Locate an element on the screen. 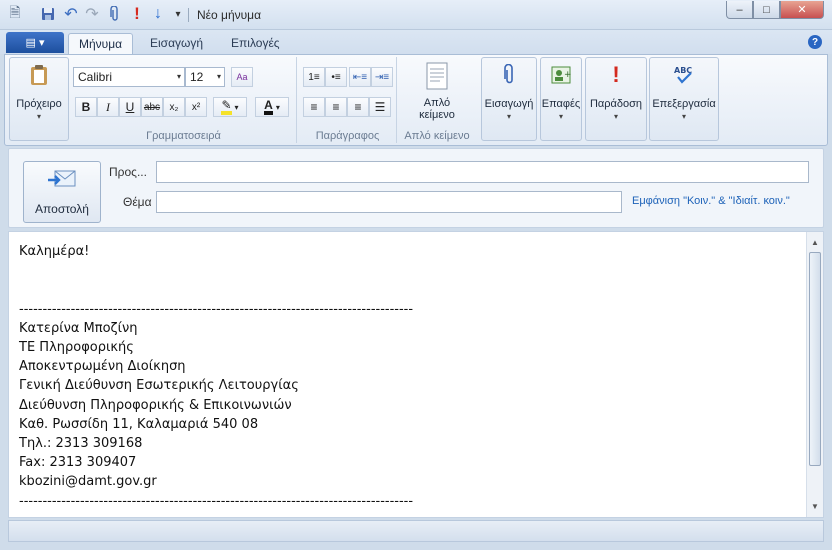  app-menu-button: ▤ ▾ is located at coordinates (35, 42).